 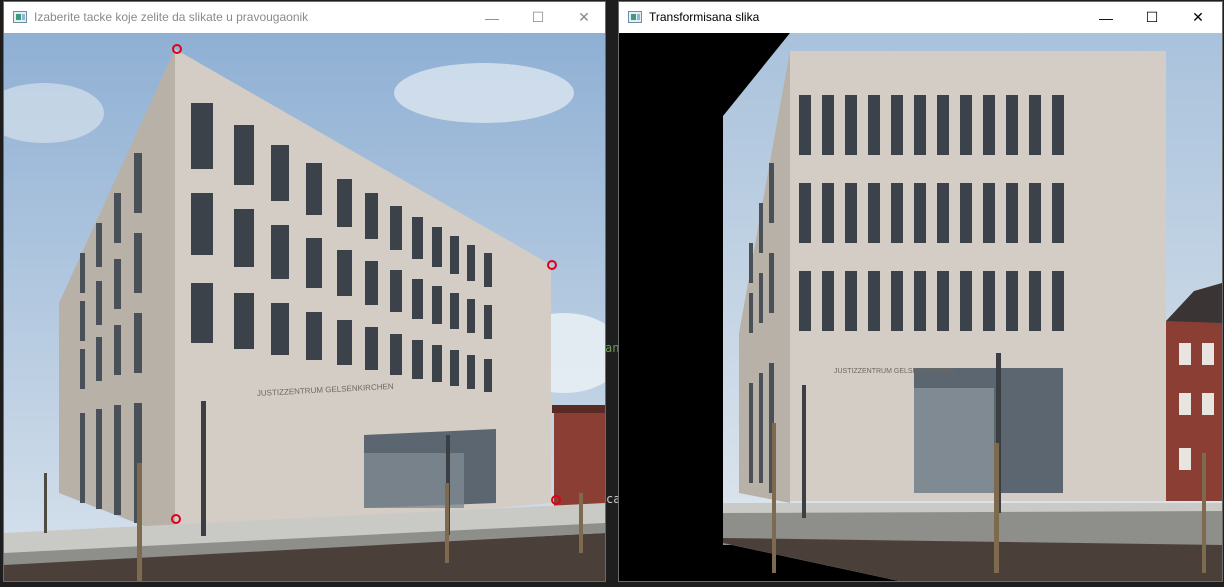 I want to click on transformed-titlebar: Transformisana slika — ☐ ✕, so click(x=920, y=17).